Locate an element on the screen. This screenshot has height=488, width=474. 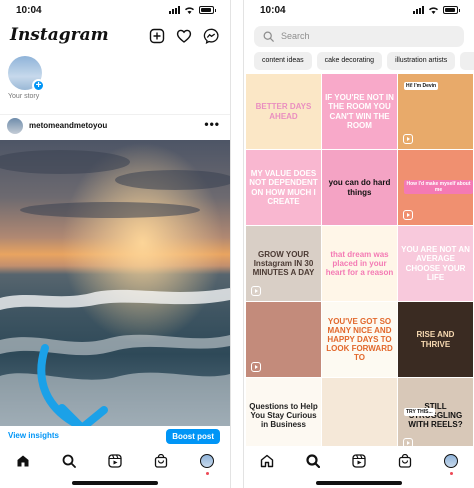
tile-text: you can do hard things is located at coordinates (359, 187).